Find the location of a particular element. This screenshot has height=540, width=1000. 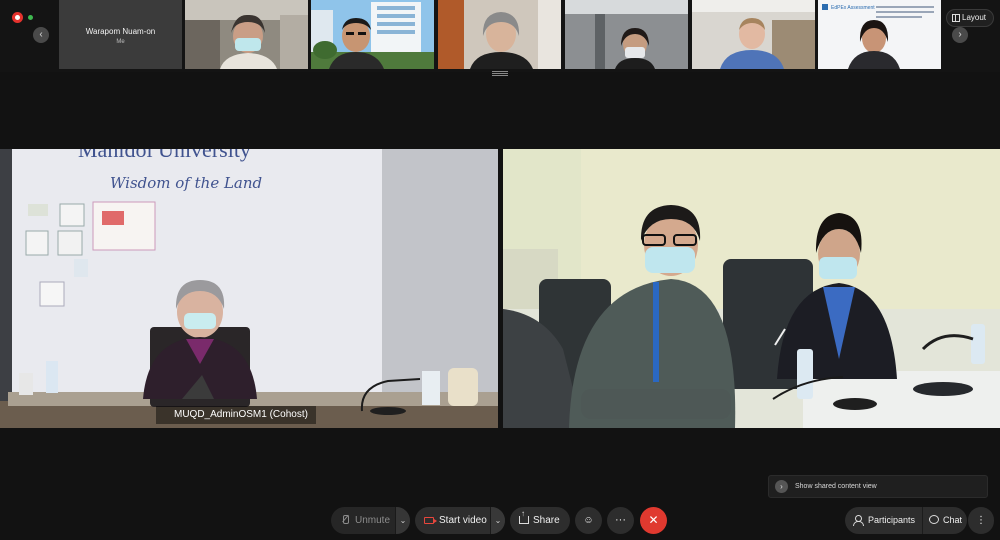

more-options-button: ··· is located at coordinates (620, 520).